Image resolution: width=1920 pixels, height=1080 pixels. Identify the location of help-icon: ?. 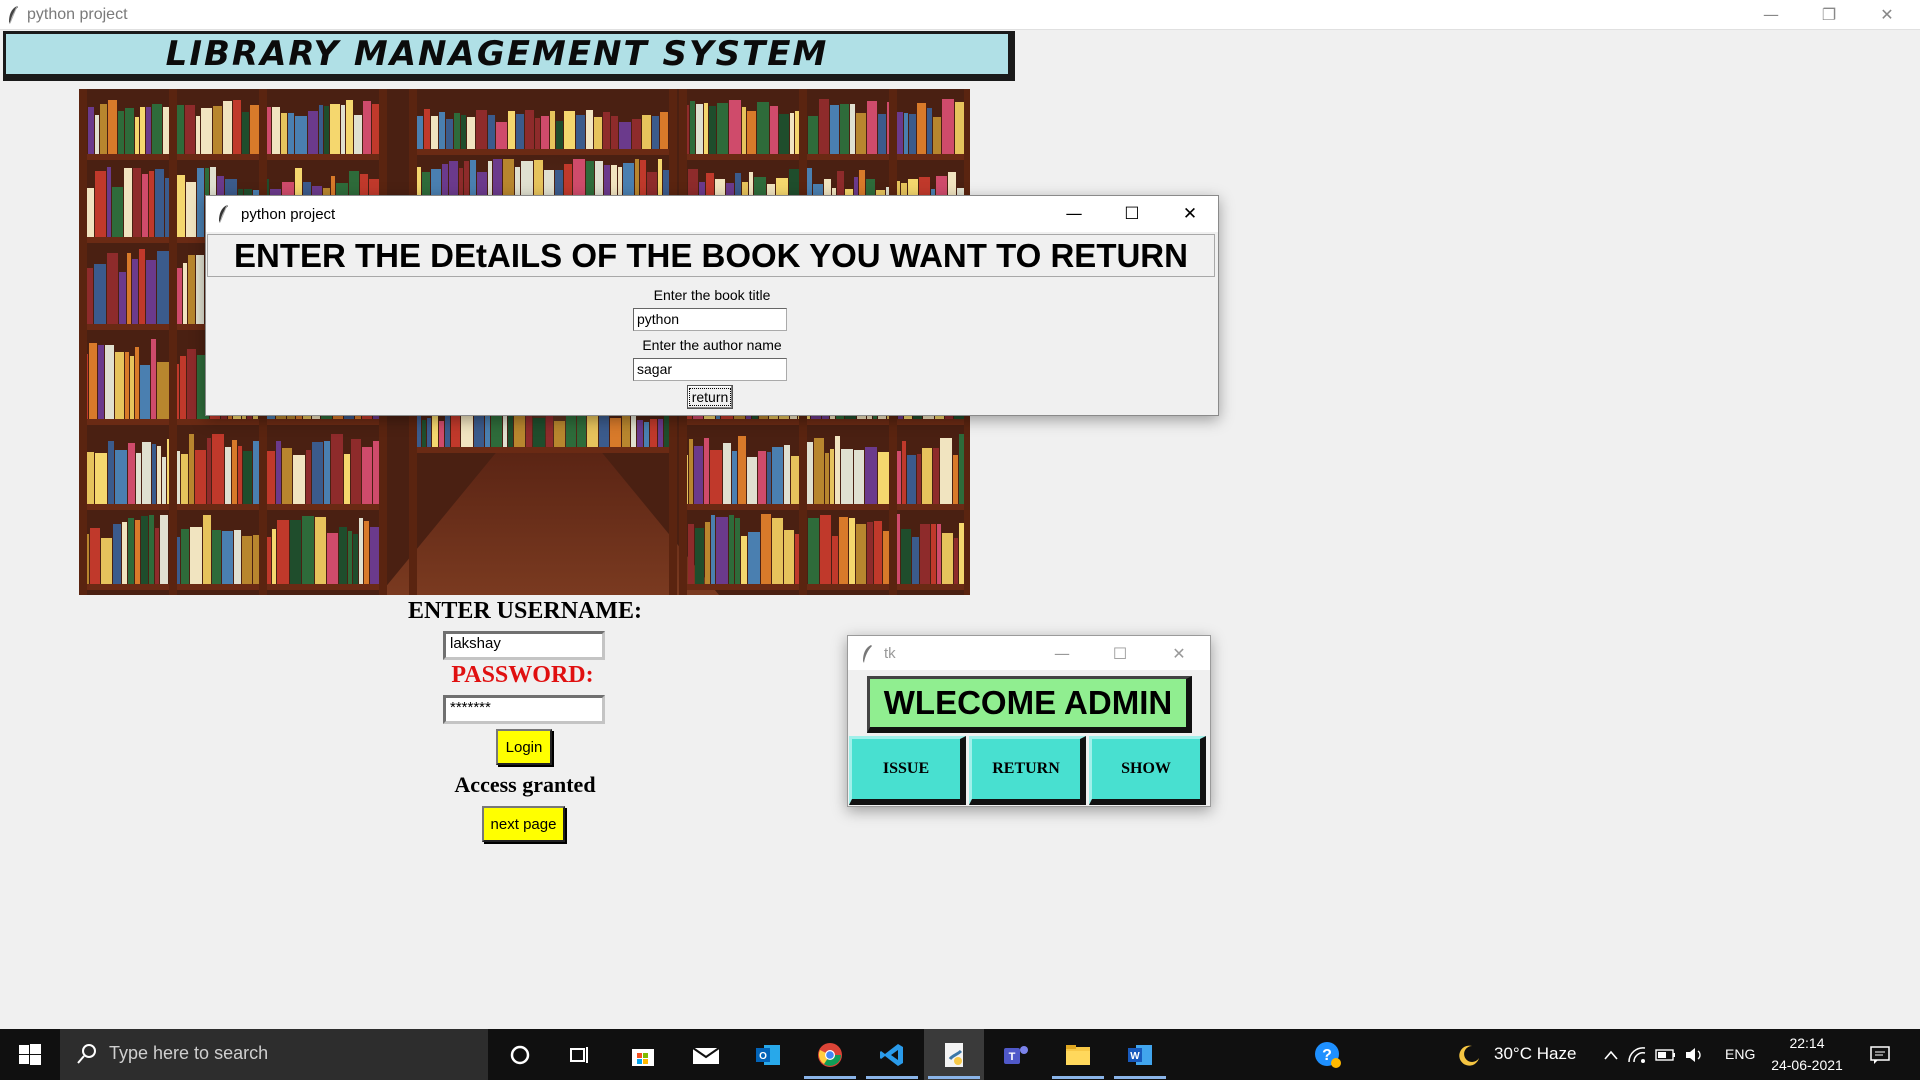
(1328, 1055).